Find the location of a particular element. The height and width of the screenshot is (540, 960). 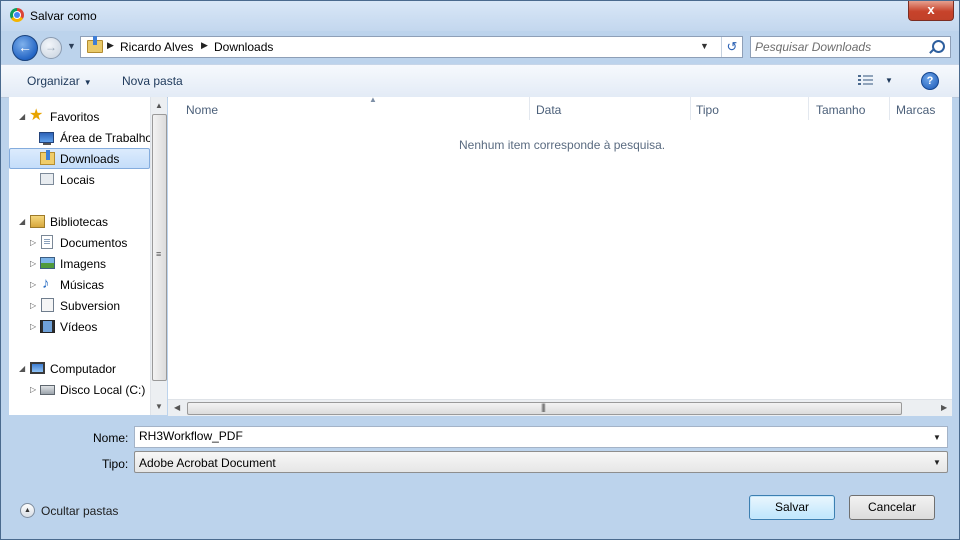

new-folder-button: Nova pasta is located at coordinates (152, 81).